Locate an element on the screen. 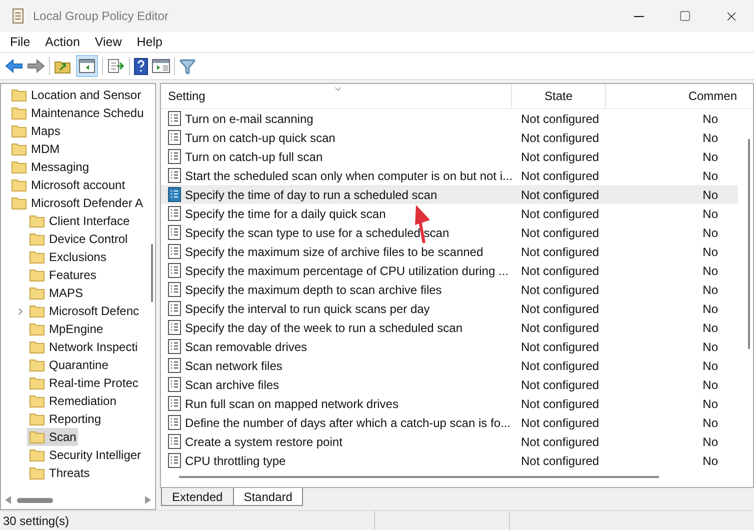 The height and width of the screenshot is (530, 754). tree-item: Maintenance Schedu is located at coordinates (77, 113).